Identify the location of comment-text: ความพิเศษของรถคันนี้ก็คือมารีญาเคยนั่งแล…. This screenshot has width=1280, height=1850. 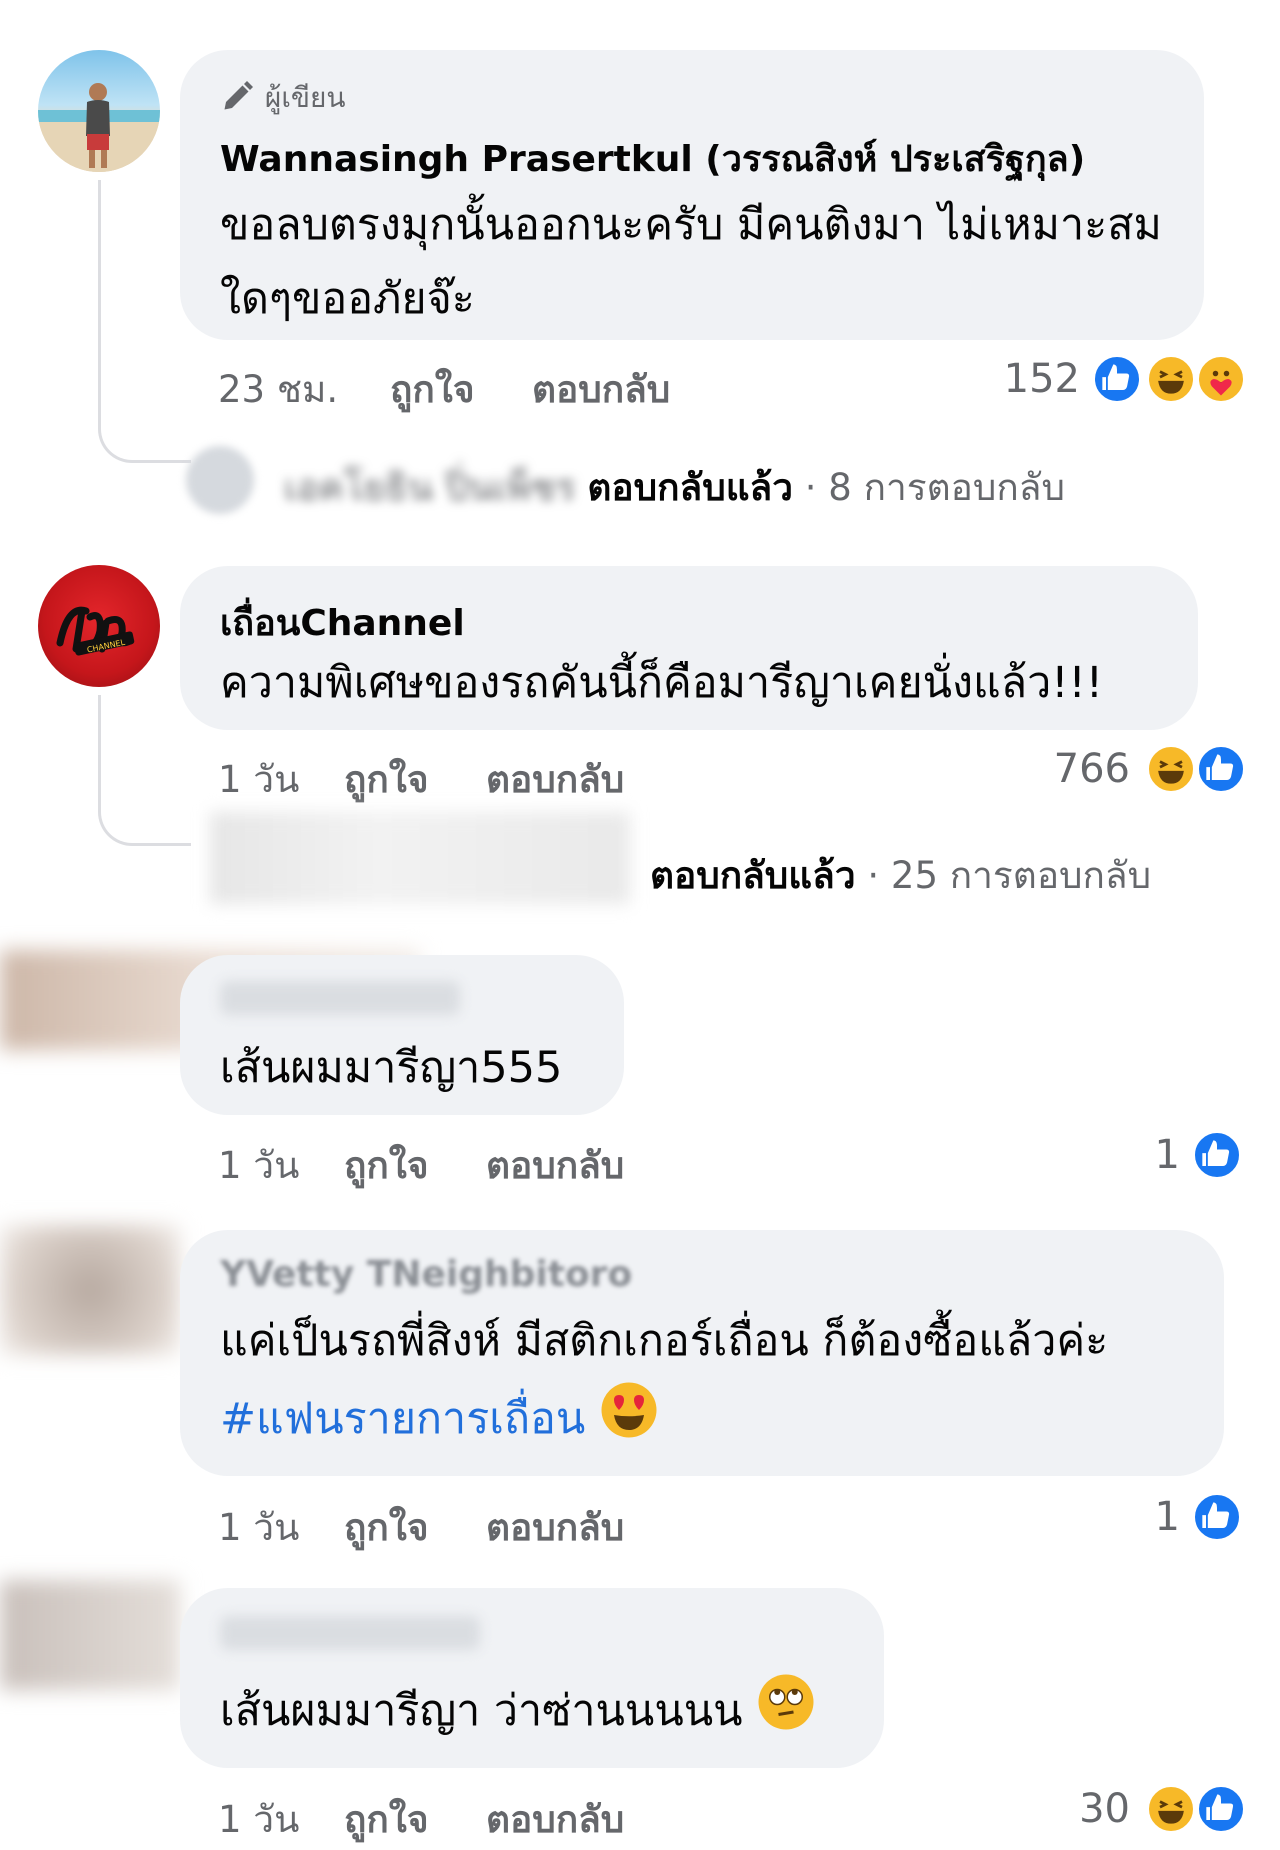
(661, 683).